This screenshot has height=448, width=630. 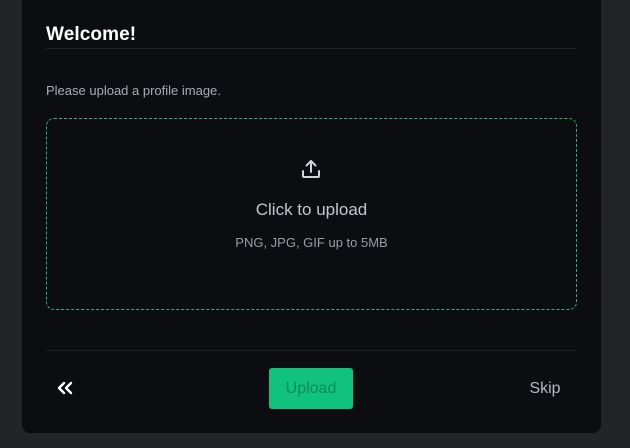 I want to click on dropzone-primary-text: Click to upload, so click(x=311, y=209).